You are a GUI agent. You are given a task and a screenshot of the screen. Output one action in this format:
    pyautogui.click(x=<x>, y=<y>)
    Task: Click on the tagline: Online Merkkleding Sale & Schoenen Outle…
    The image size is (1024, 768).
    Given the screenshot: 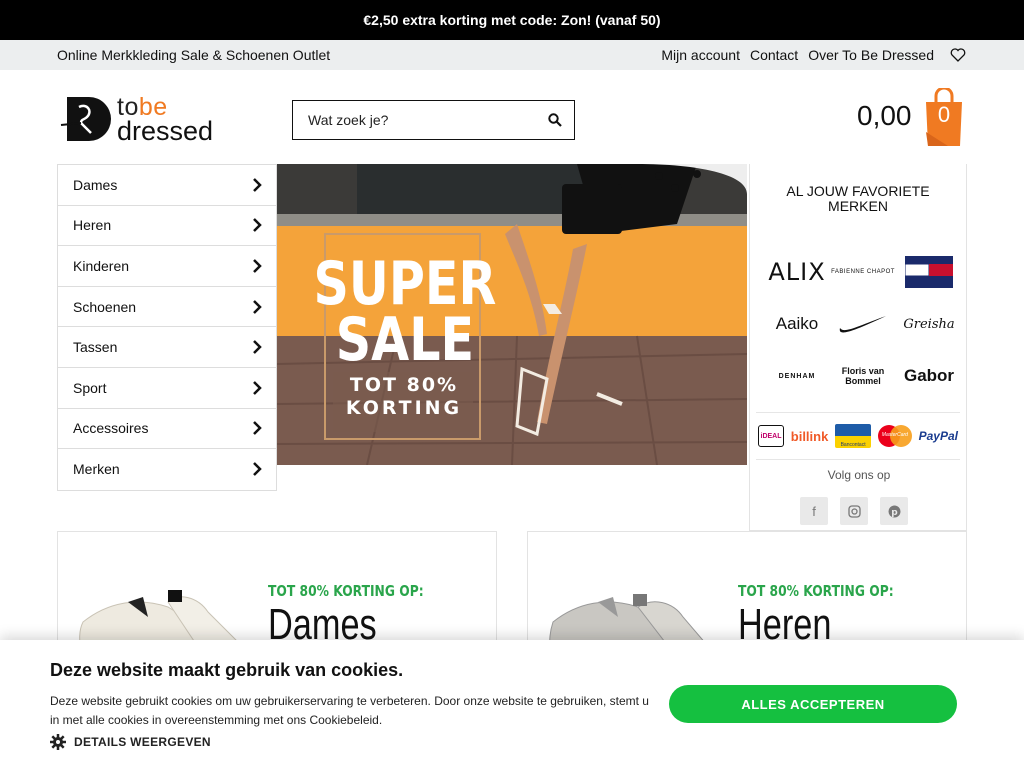 What is the action you would take?
    pyautogui.click(x=194, y=55)
    